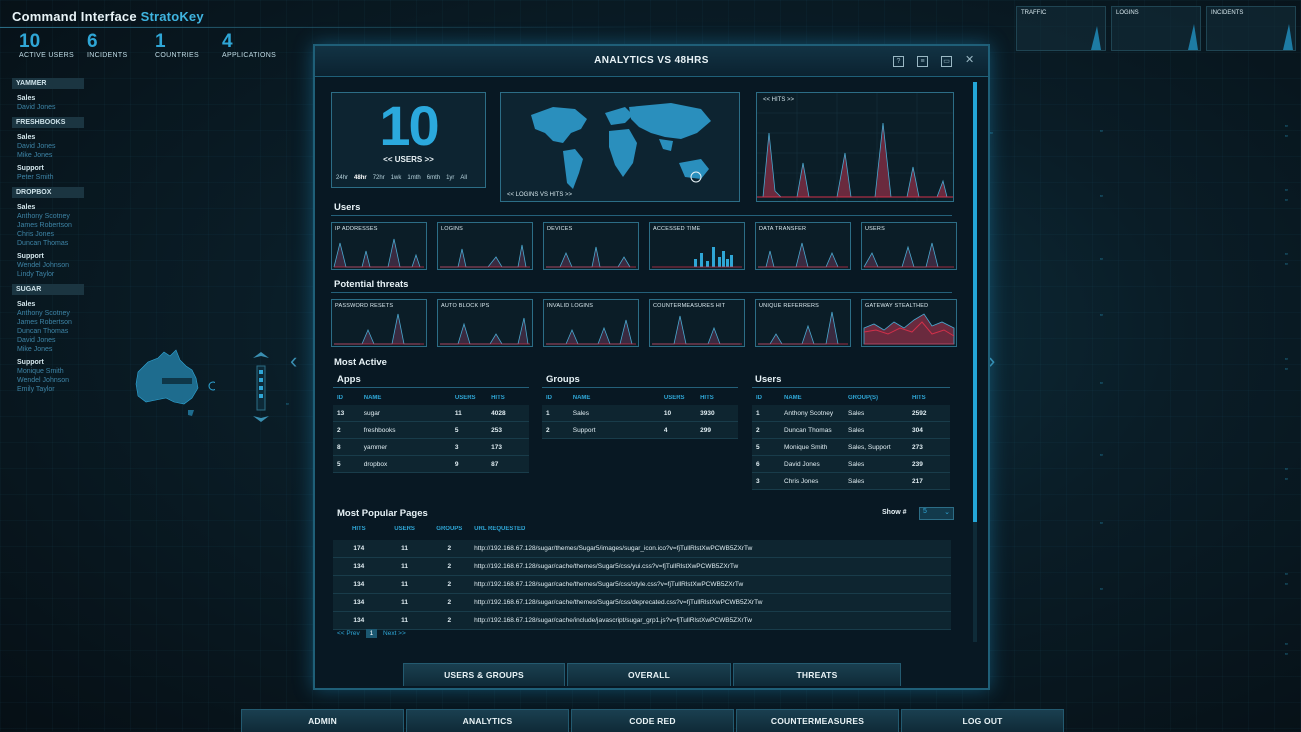 The height and width of the screenshot is (732, 1301). Describe the element at coordinates (50, 216) in the screenshot. I see `sidebar-user: Anthony Scotney` at that location.